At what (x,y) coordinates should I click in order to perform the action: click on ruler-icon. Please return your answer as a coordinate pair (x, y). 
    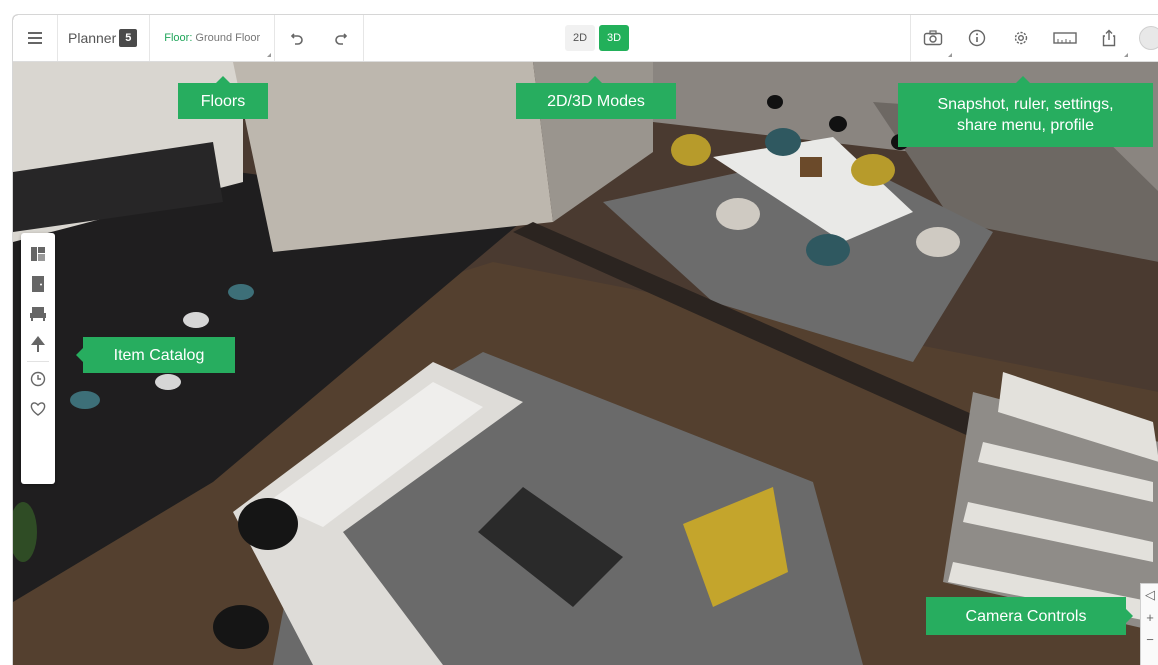
    Looking at the image, I should click on (1065, 38).